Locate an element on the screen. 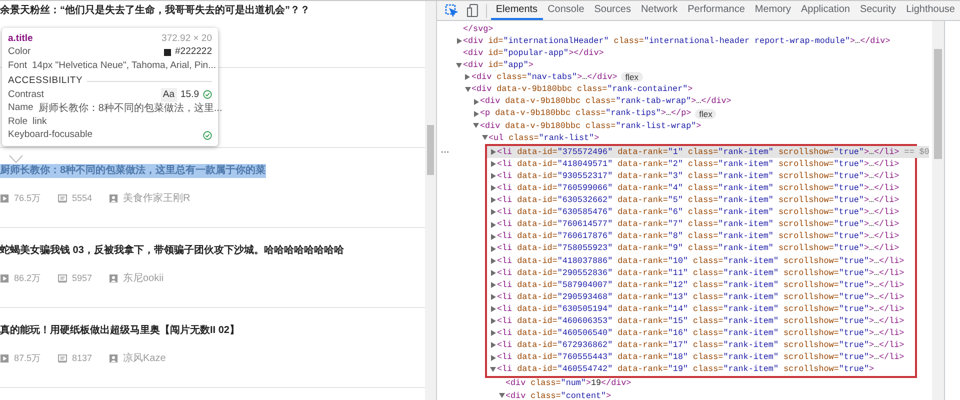 This screenshot has width=960, height=400. devtools-tab: Console is located at coordinates (566, 10).